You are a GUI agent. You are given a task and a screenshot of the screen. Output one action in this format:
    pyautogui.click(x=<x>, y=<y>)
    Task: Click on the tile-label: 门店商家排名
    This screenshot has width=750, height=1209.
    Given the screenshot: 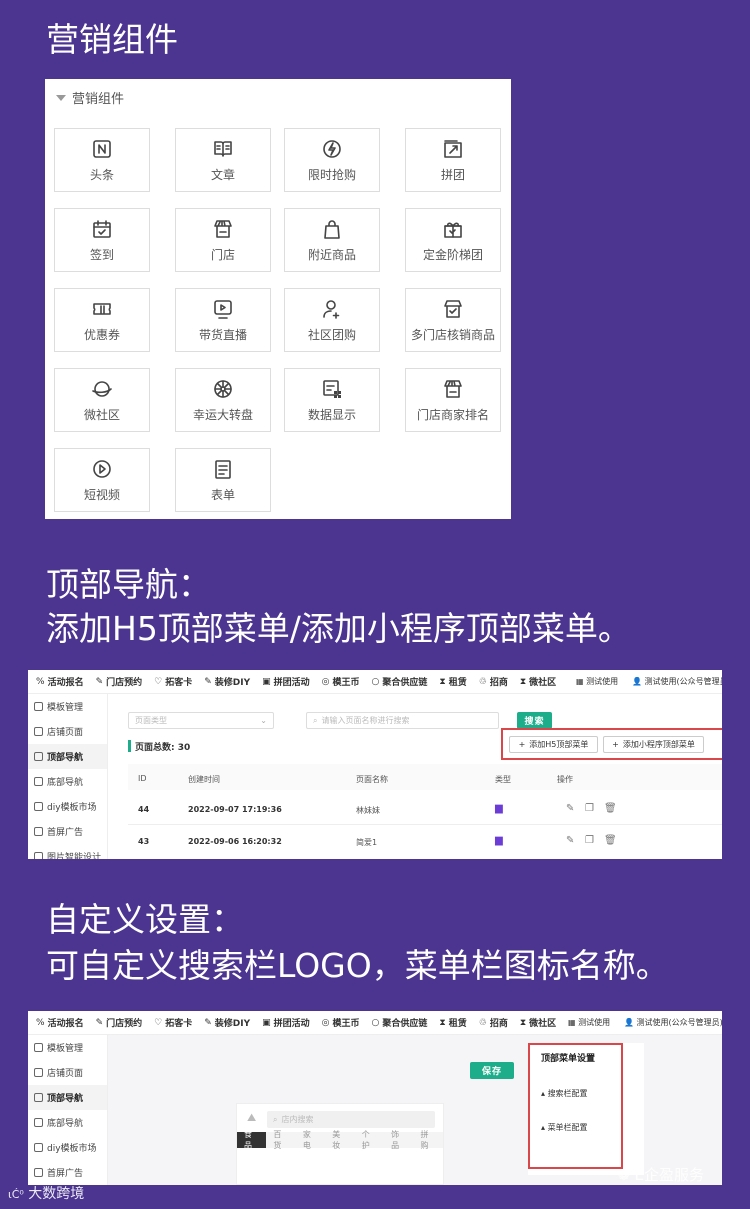 What is the action you would take?
    pyautogui.click(x=452, y=414)
    